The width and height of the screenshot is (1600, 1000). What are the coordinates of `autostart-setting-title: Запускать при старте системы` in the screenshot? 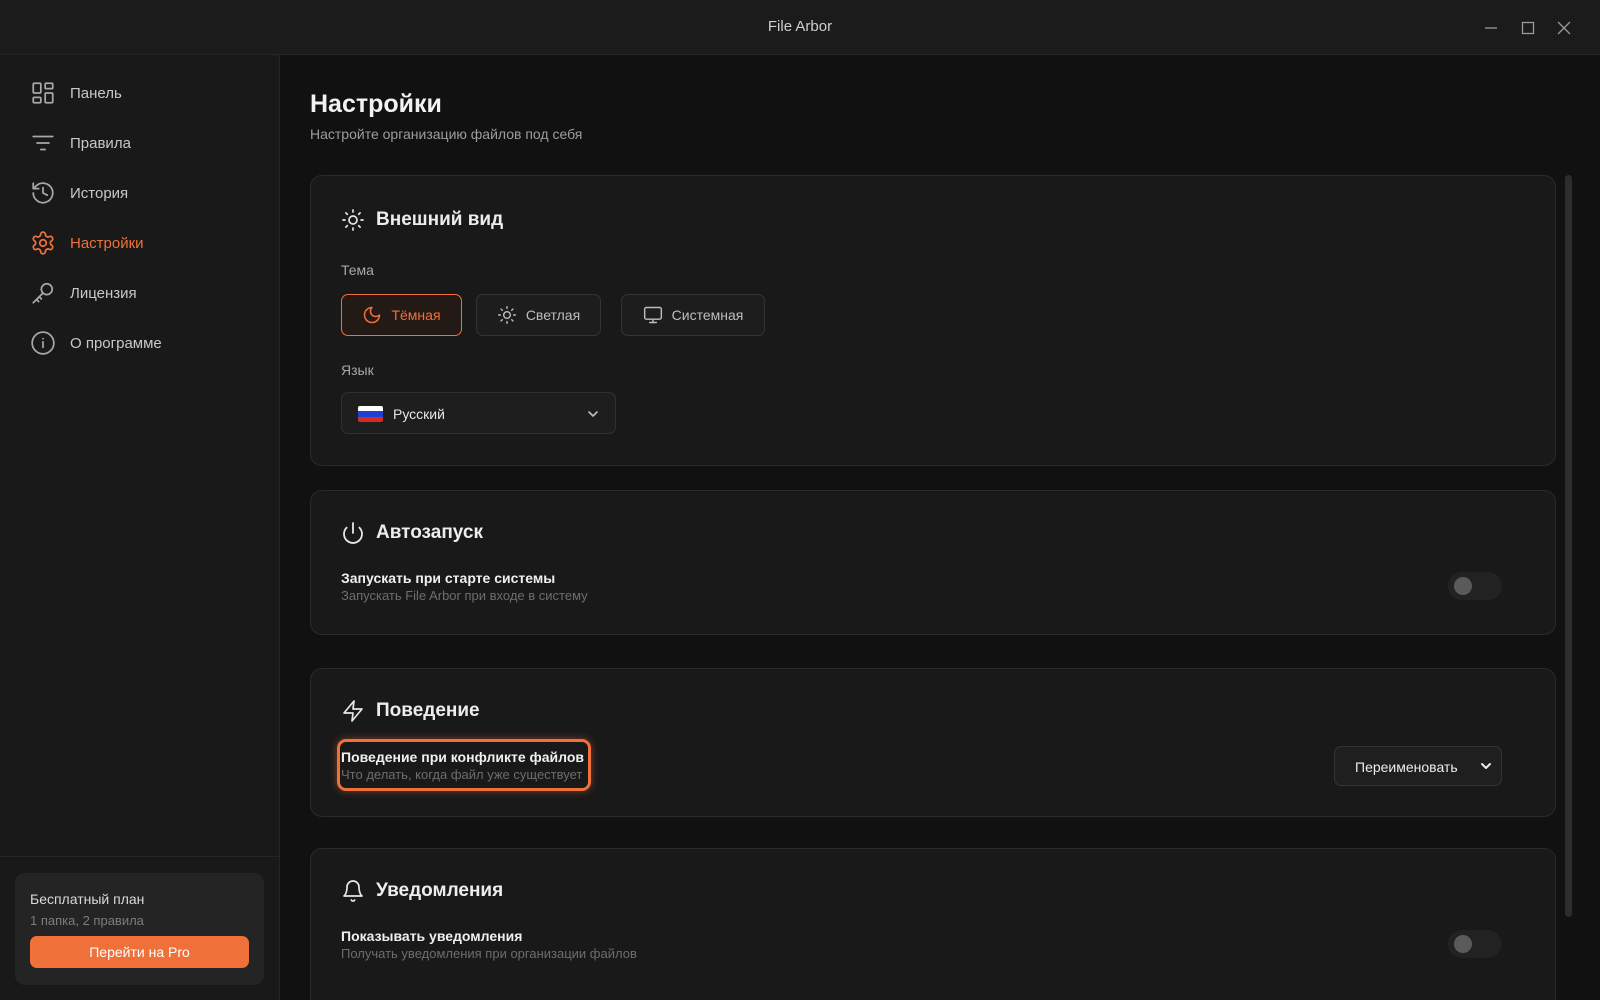 It's located at (448, 578).